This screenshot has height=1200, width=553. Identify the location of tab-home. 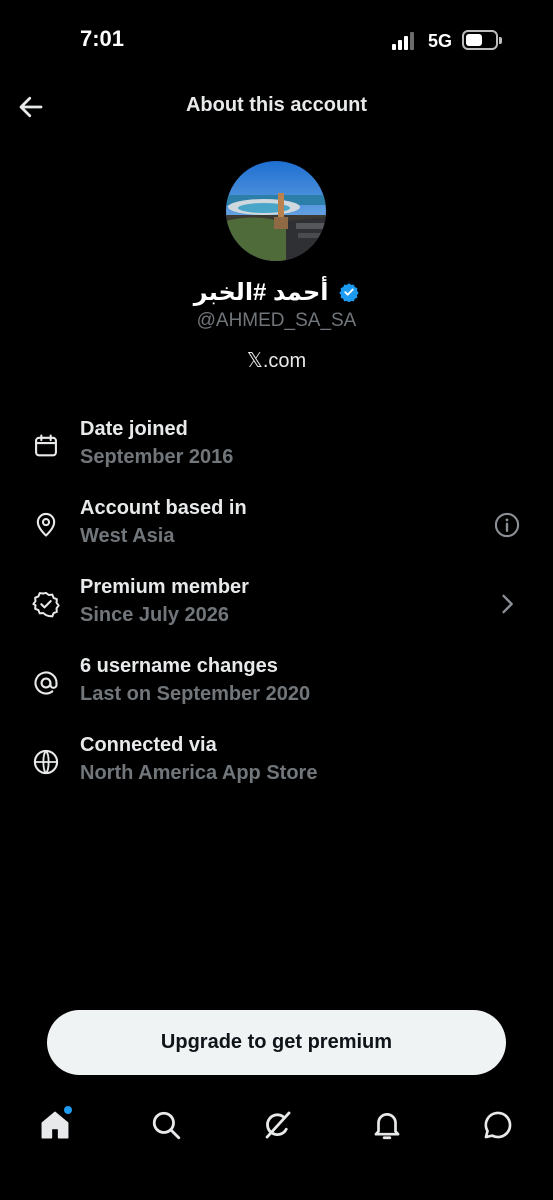
(55, 1124).